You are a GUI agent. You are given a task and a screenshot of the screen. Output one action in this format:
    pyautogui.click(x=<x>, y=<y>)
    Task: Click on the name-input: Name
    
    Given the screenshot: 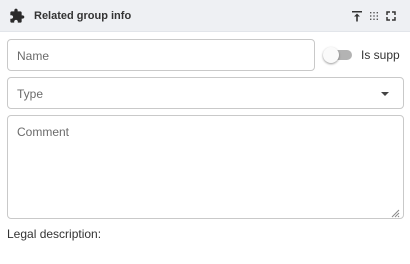 What is the action you would take?
    pyautogui.click(x=161, y=55)
    